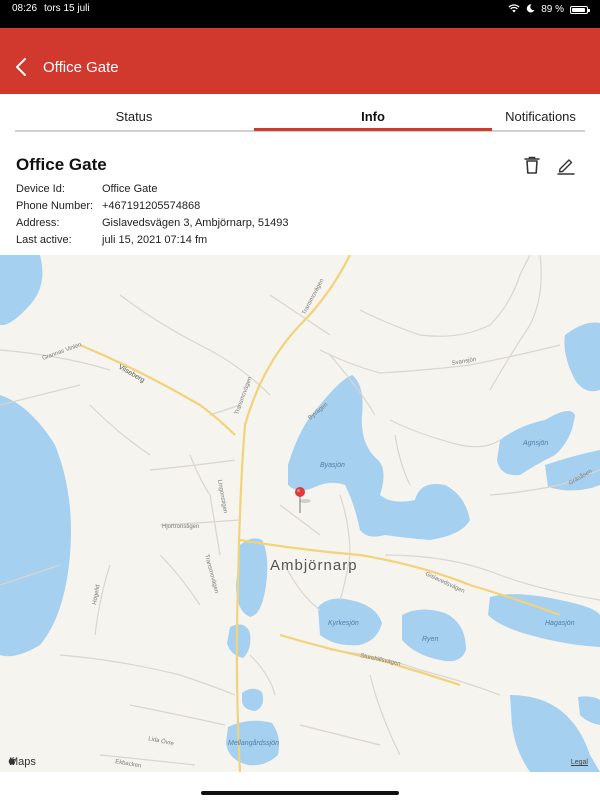 The width and height of the screenshot is (600, 800). I want to click on detail-row-last-active: Last active: juli 15, 2021 07:14 fm, so click(152, 242).